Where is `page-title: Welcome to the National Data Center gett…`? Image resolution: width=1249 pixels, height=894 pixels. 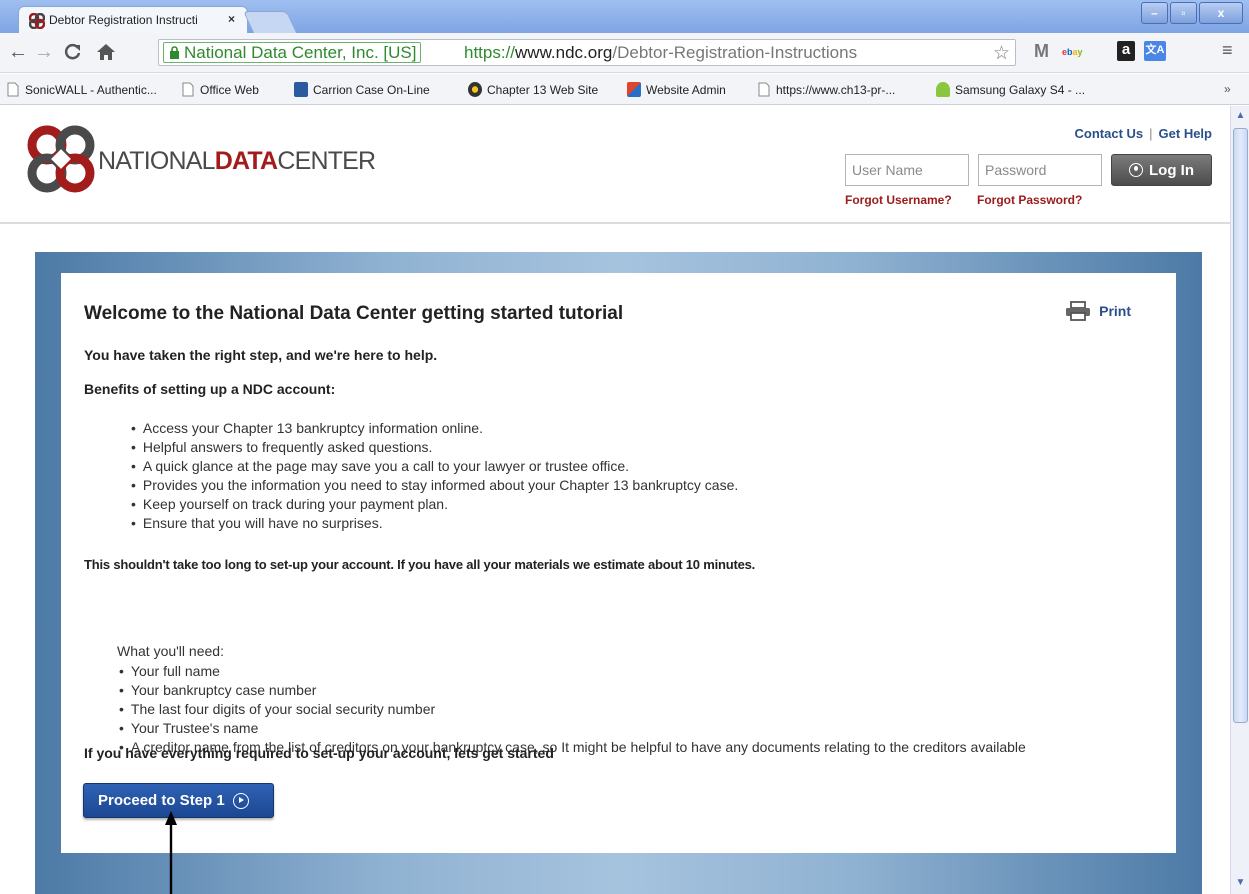
page-title: Welcome to the National Data Center gett… is located at coordinates (354, 313).